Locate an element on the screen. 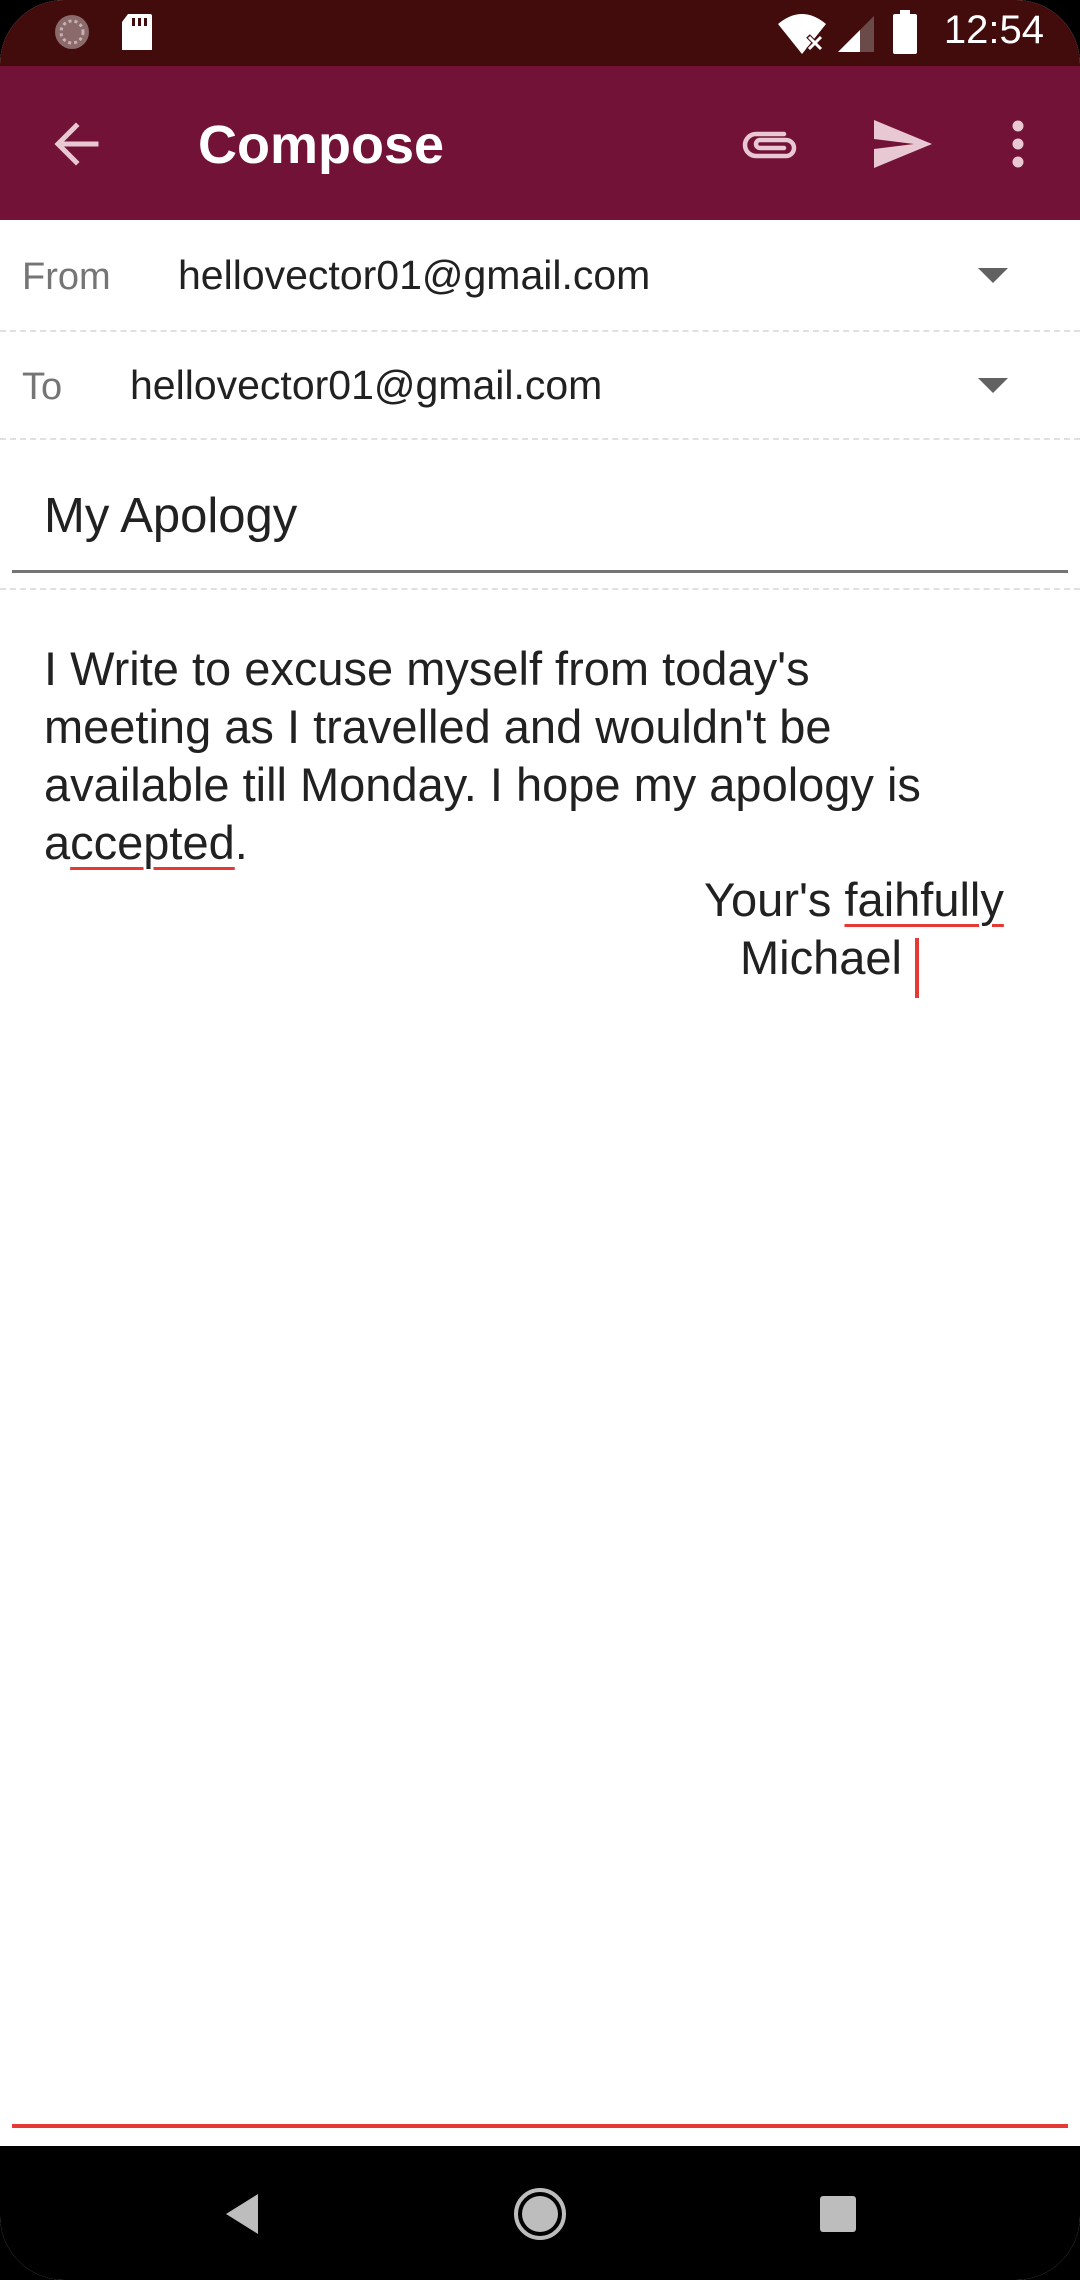 The height and width of the screenshot is (2280, 1080). misspelled-word: ccepted is located at coordinates (152, 842).